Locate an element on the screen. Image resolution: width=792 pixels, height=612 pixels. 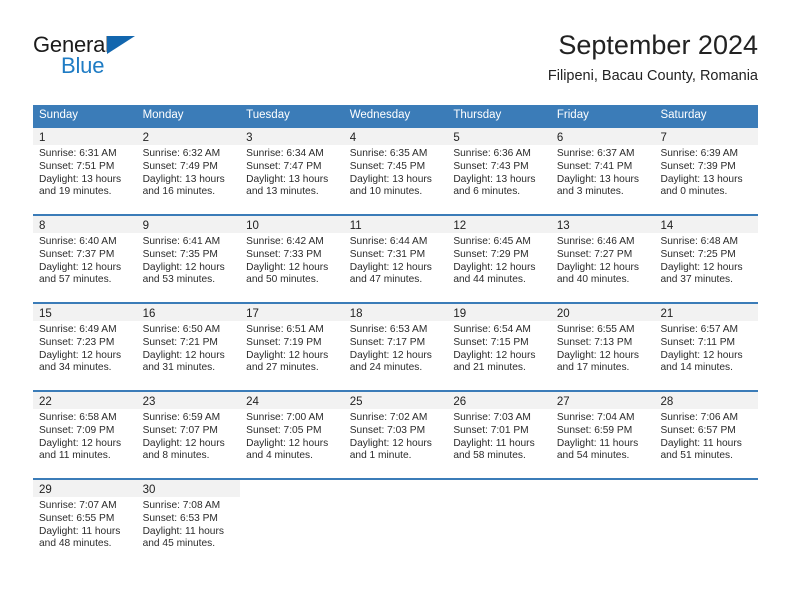
daylight-text-line2: and 40 minutes. is located at coordinates (593, 280).